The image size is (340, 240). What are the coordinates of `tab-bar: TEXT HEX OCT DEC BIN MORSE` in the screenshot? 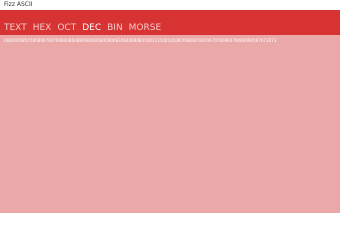 It's located at (82, 28).